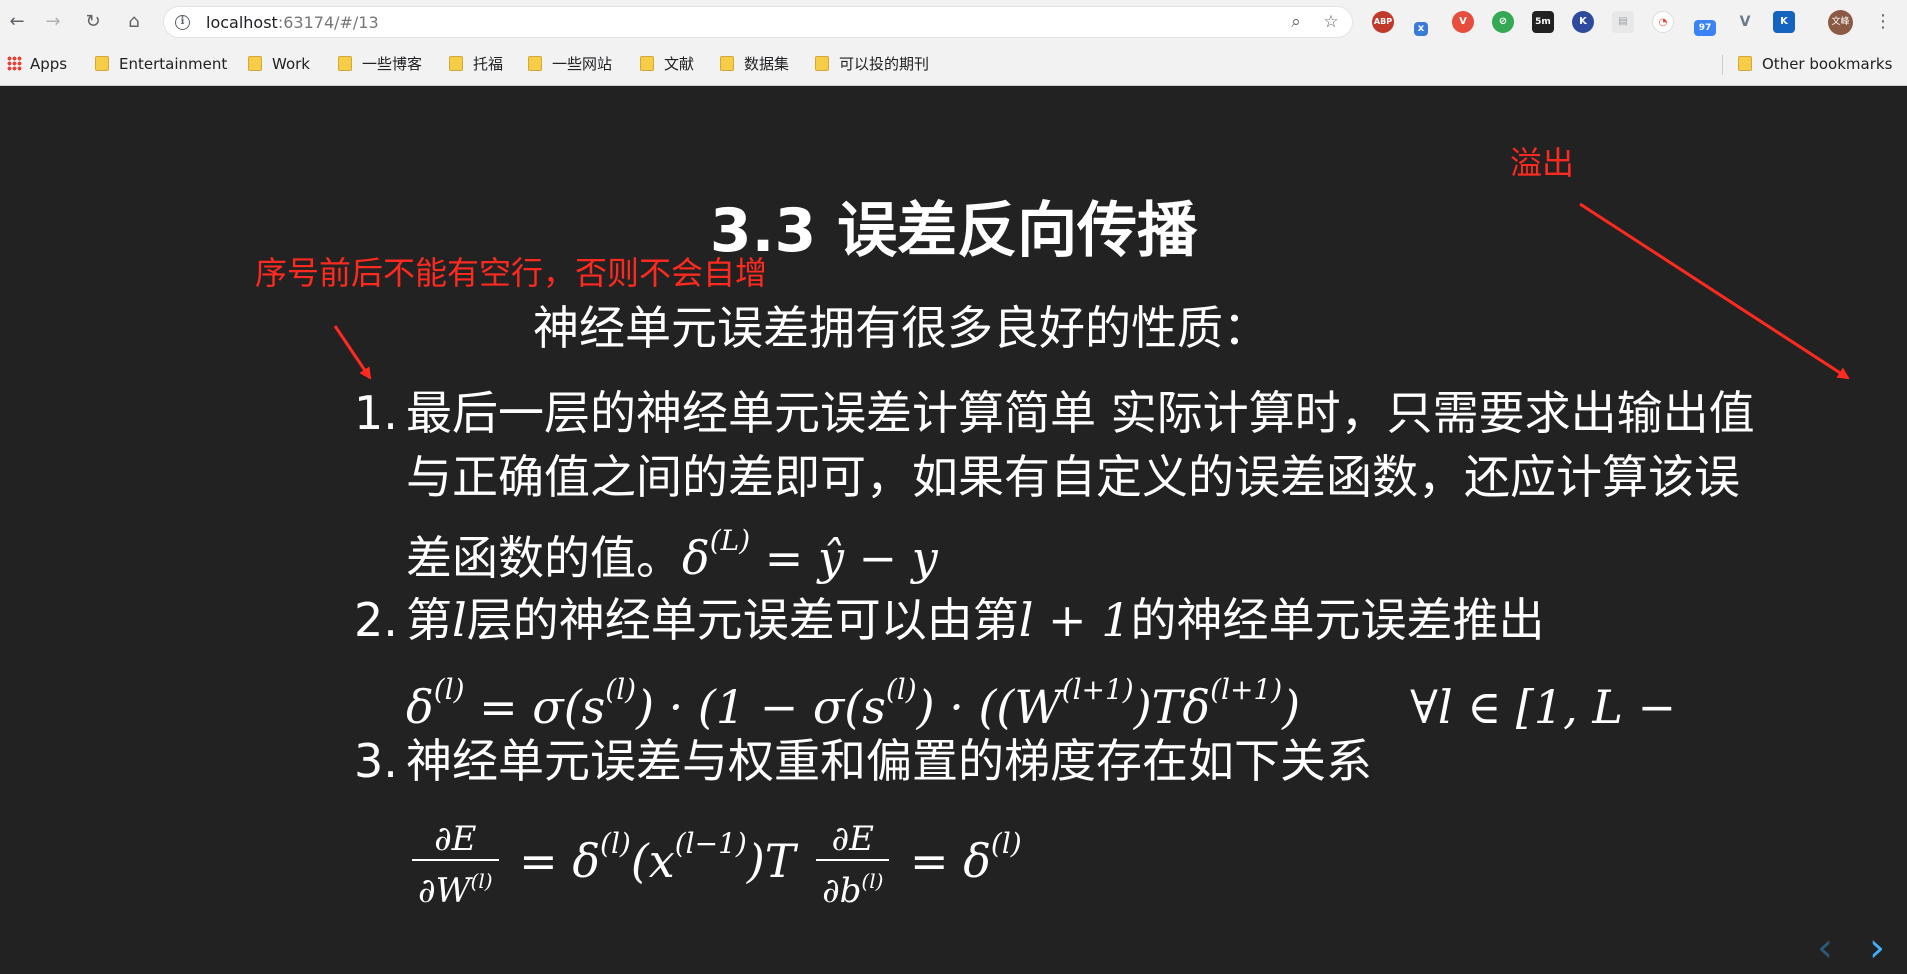 This screenshot has width=1907, height=974. I want to click on extension-x-icon: x, so click(1421, 29).